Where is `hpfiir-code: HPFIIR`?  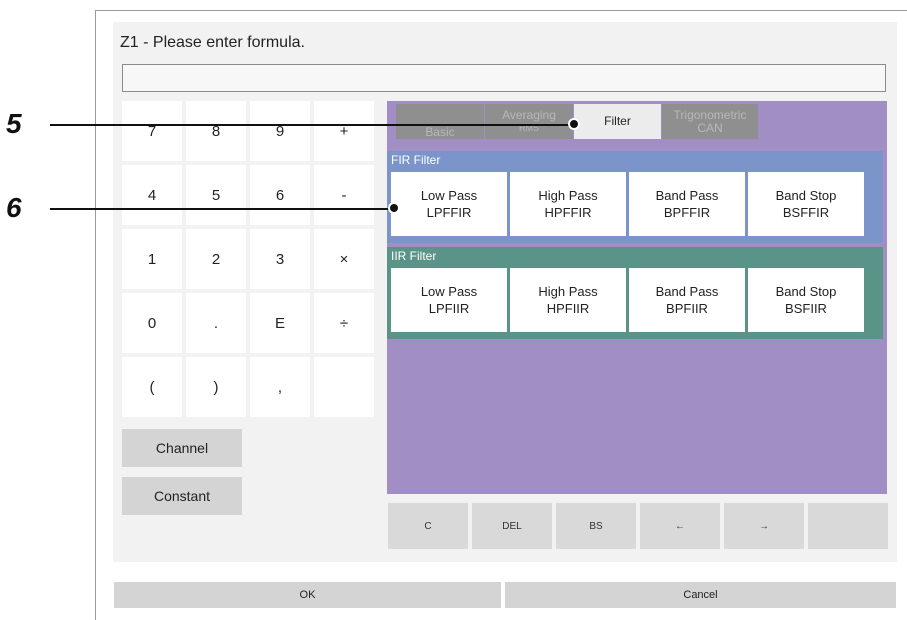
hpfiir-code: HPFIIR is located at coordinates (568, 308).